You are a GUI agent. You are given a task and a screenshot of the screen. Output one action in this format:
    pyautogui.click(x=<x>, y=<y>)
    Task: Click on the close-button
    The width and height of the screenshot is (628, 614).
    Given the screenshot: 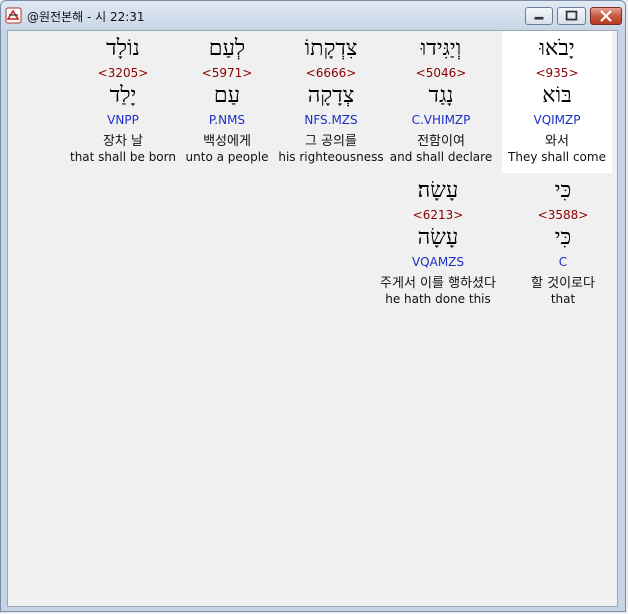 What is the action you would take?
    pyautogui.click(x=606, y=16)
    